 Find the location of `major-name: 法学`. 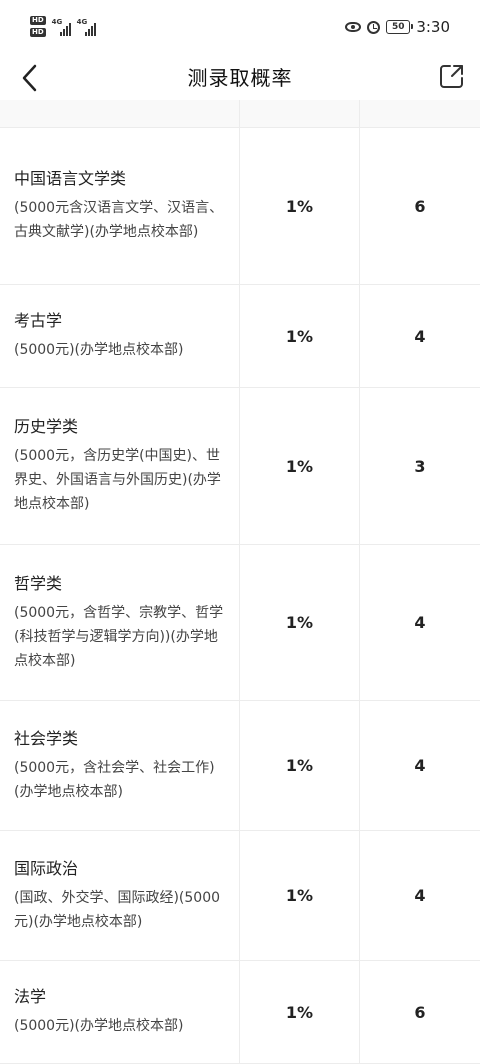

major-name: 法学 is located at coordinates (30, 996).